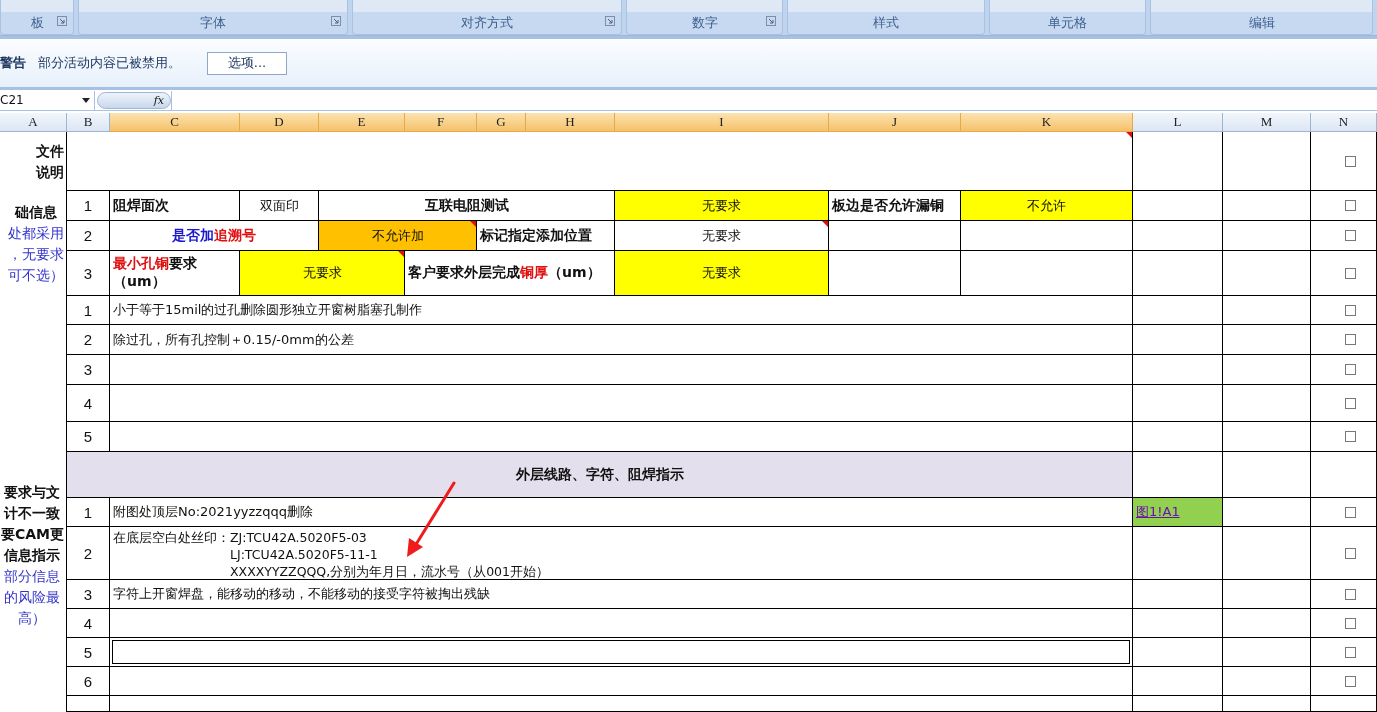 The image size is (1377, 712). I want to click on group-label: 单元格, so click(1067, 23).